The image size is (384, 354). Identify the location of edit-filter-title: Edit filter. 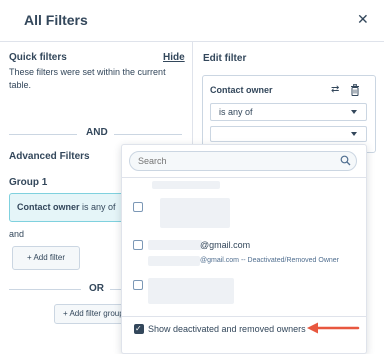
(225, 58).